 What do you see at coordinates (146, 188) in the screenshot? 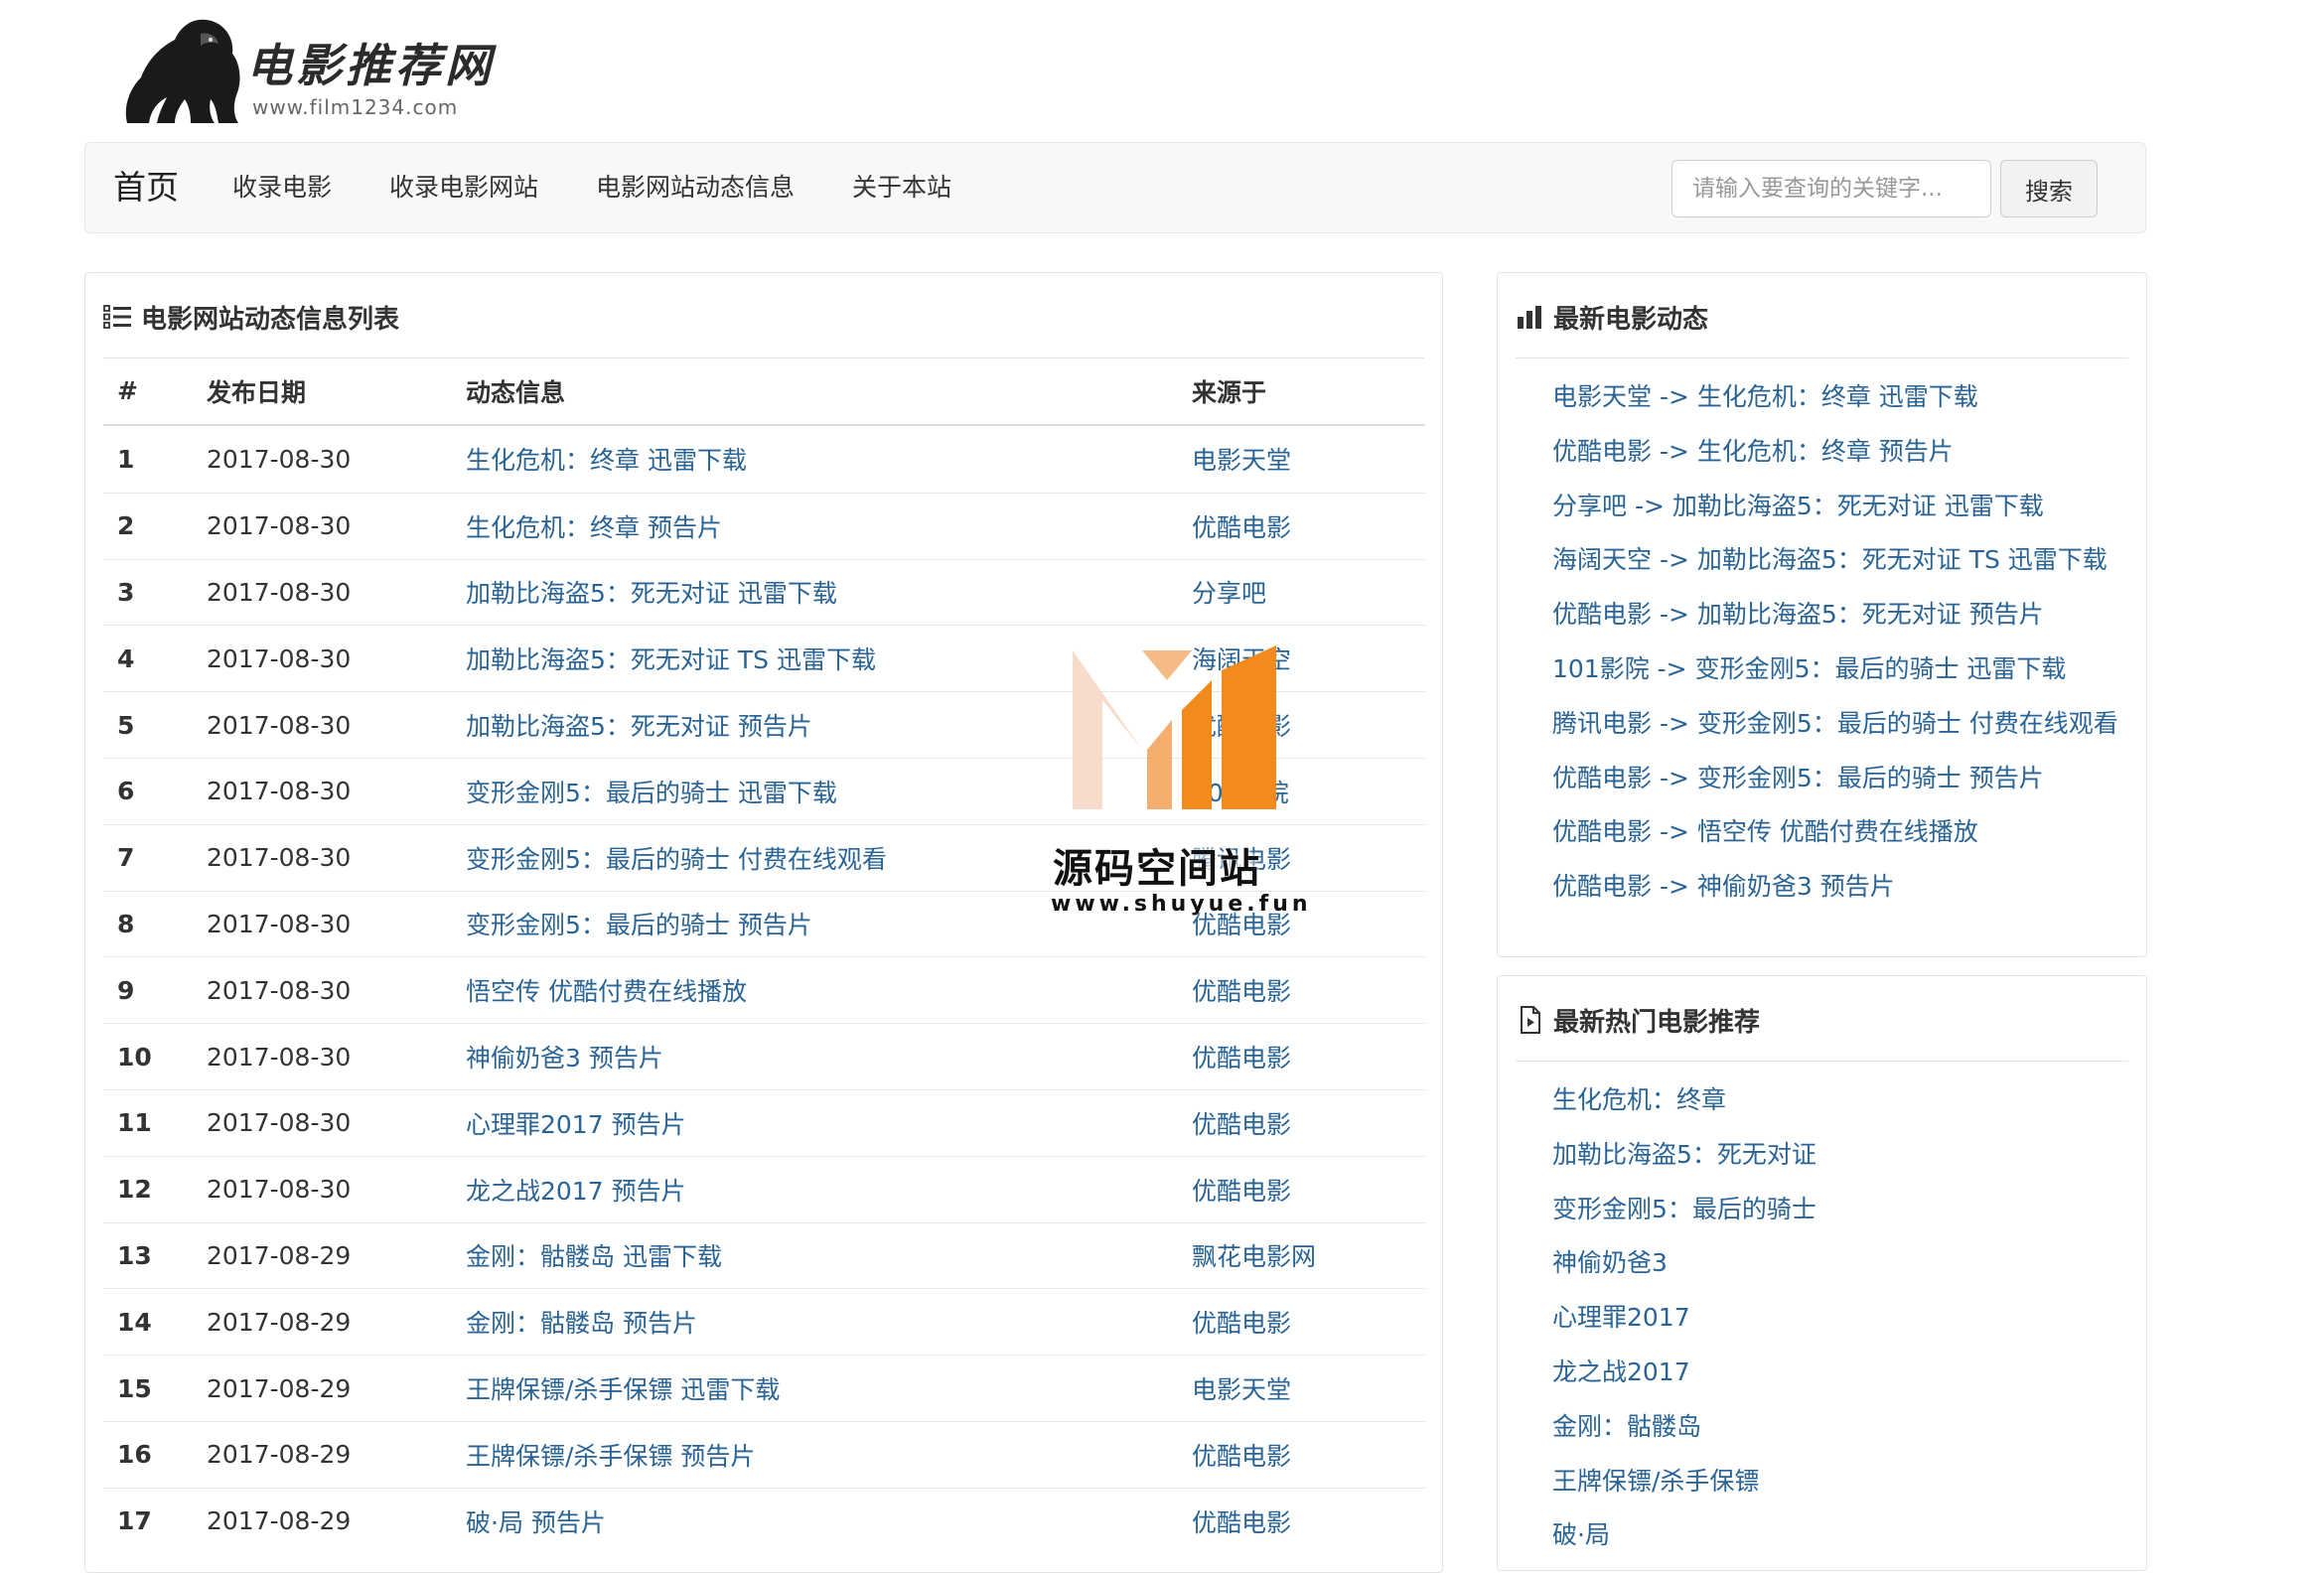
I see `nav-home: 首页` at bounding box center [146, 188].